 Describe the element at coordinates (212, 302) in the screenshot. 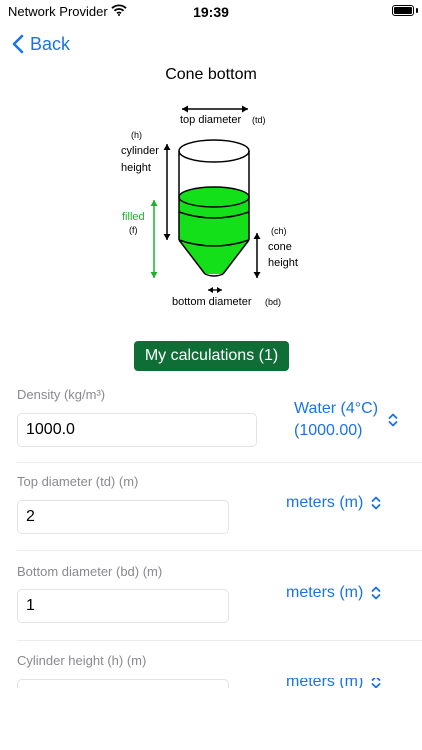

I see `bottom-diameter-label: bottom diameter` at that location.